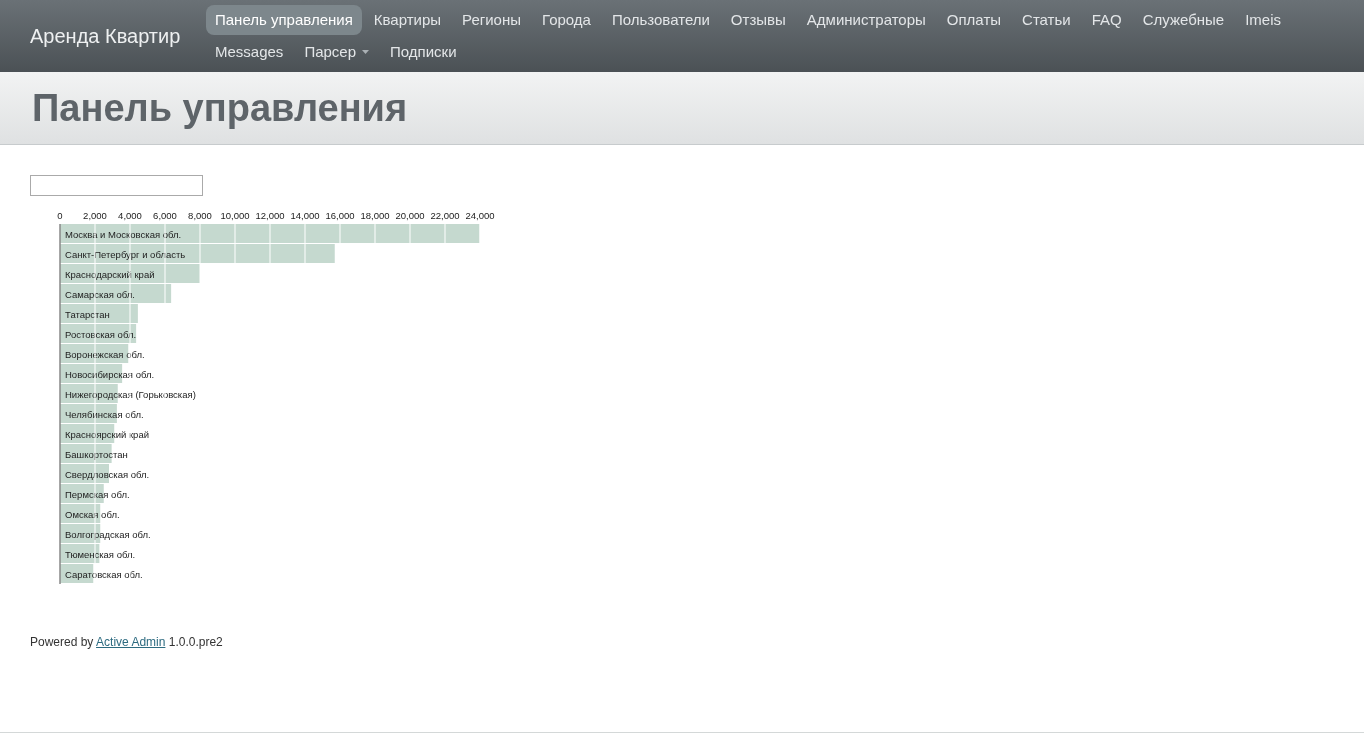 The width and height of the screenshot is (1364, 748). What do you see at coordinates (200, 215) in the screenshot?
I see `axis-tick-label: 8,000` at bounding box center [200, 215].